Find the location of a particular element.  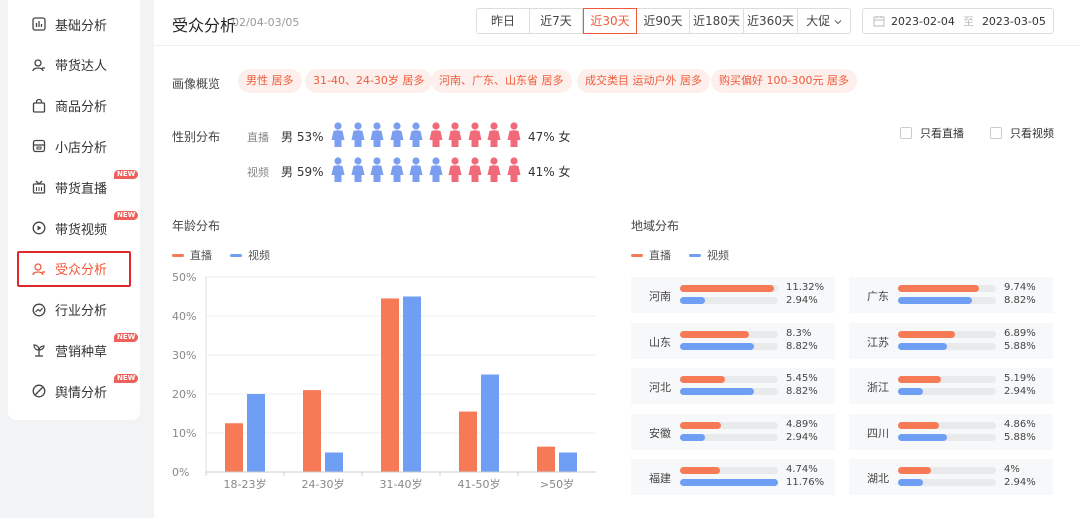

y-tick-label: 40% is located at coordinates (184, 316).